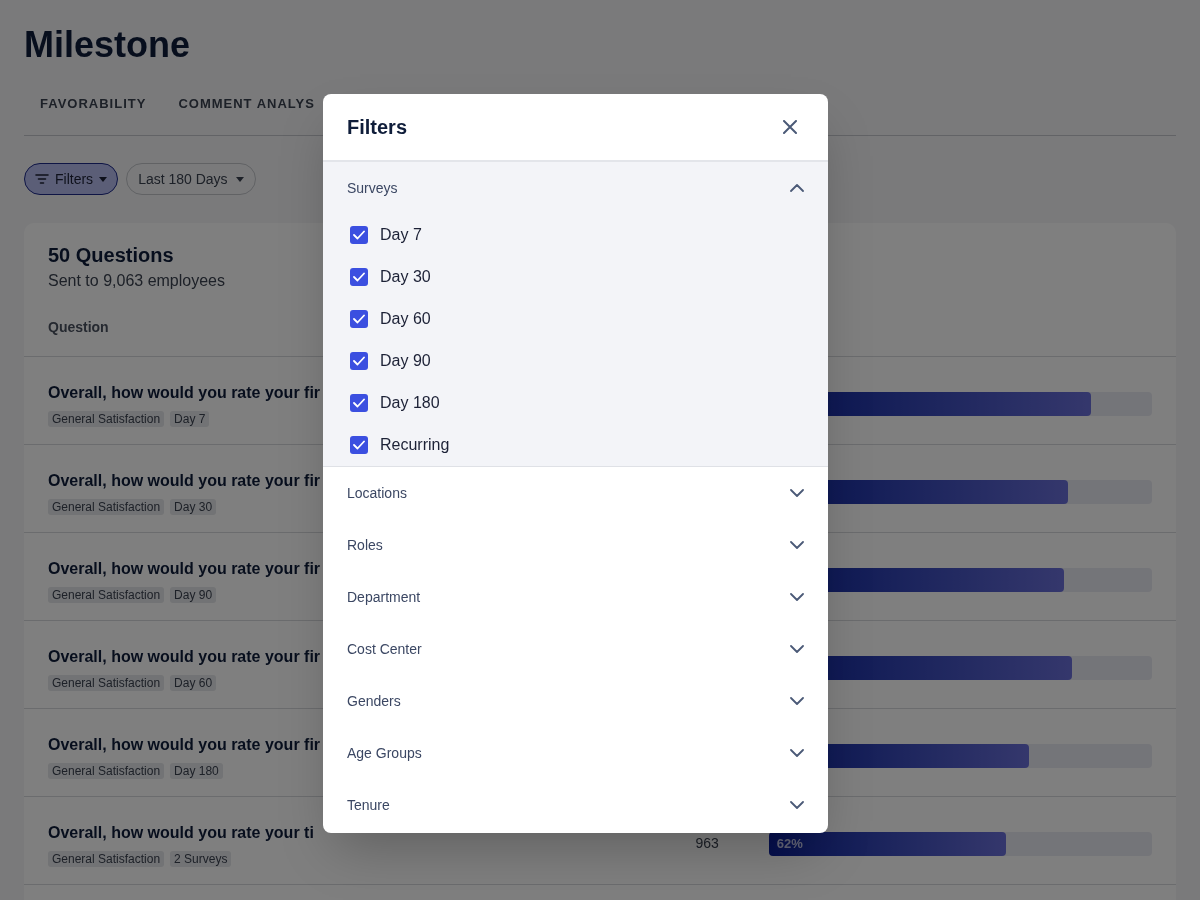 The width and height of the screenshot is (1200, 900). Describe the element at coordinates (575, 493) in the screenshot. I see `accordion-header: Locations` at that location.